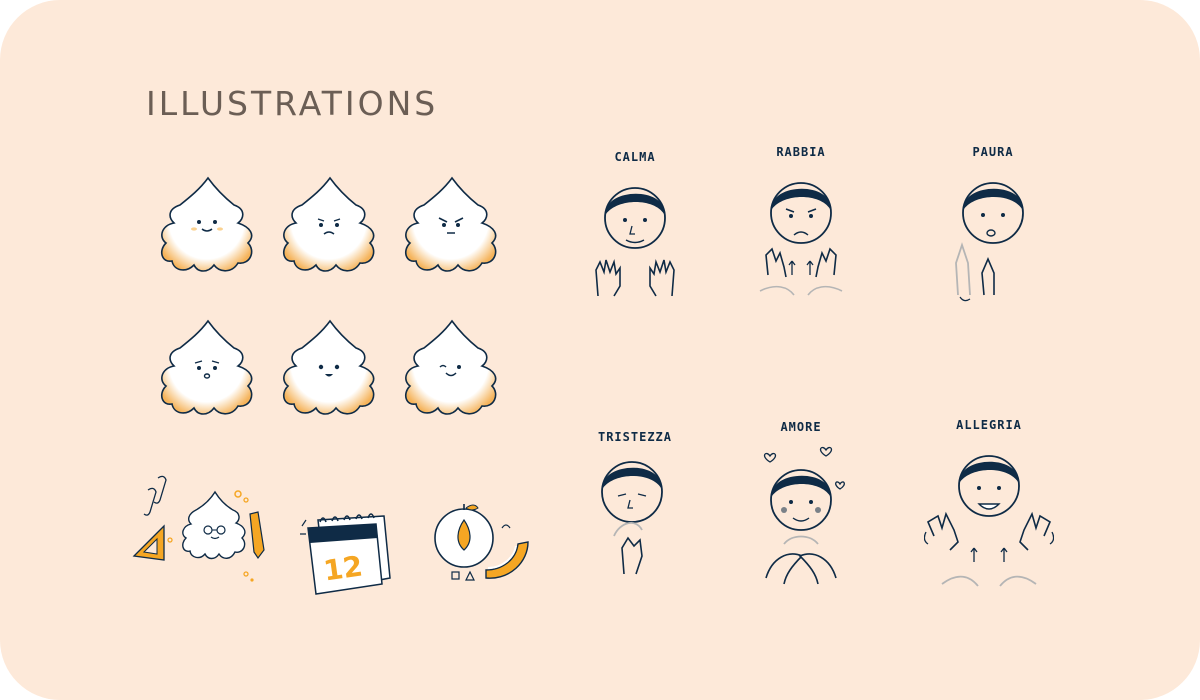  I want to click on love-gesture-icon, so click(804, 515).